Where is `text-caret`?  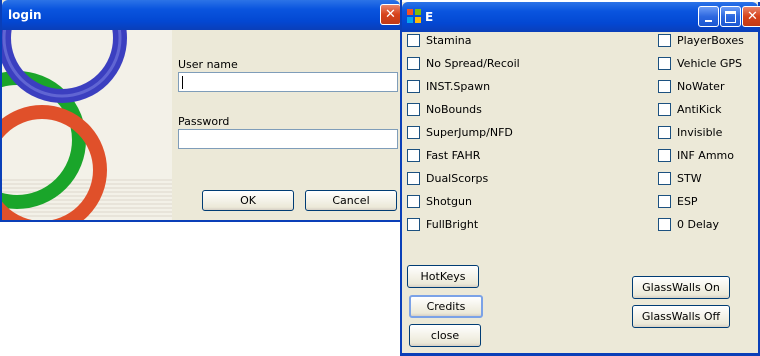 text-caret is located at coordinates (182, 82).